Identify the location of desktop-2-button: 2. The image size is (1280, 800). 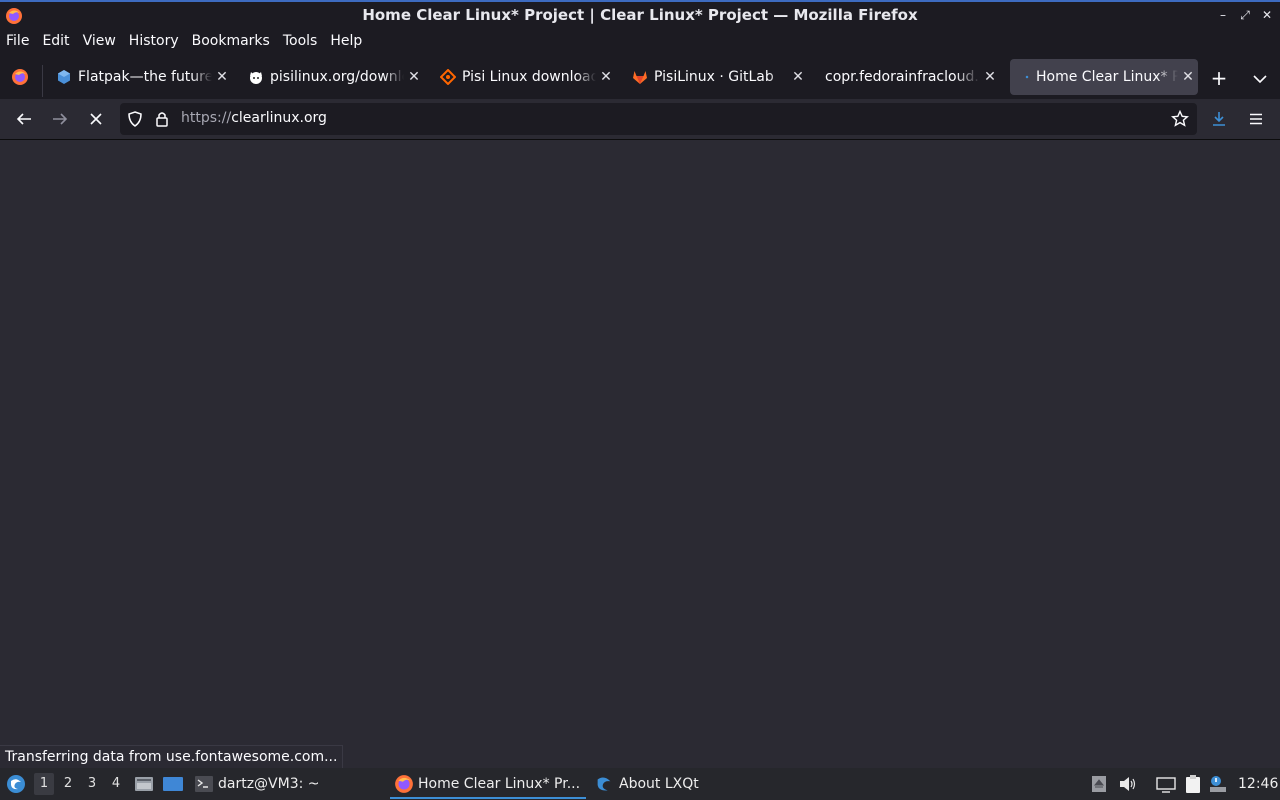
(68, 784).